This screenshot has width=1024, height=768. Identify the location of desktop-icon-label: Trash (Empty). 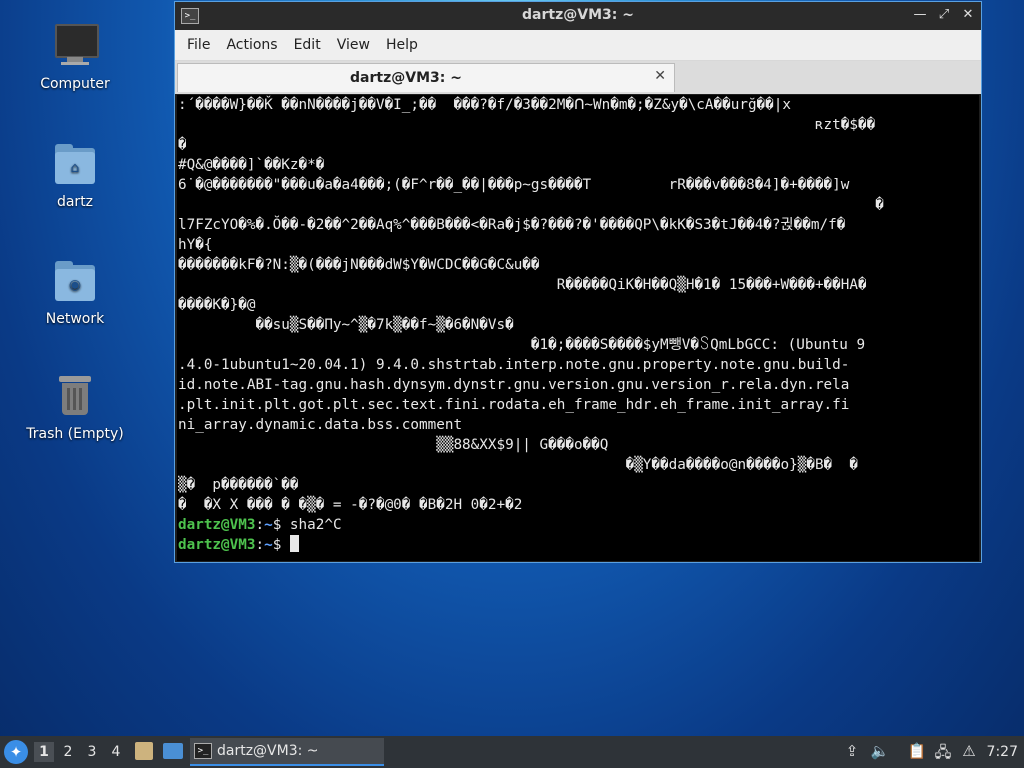
(75, 434).